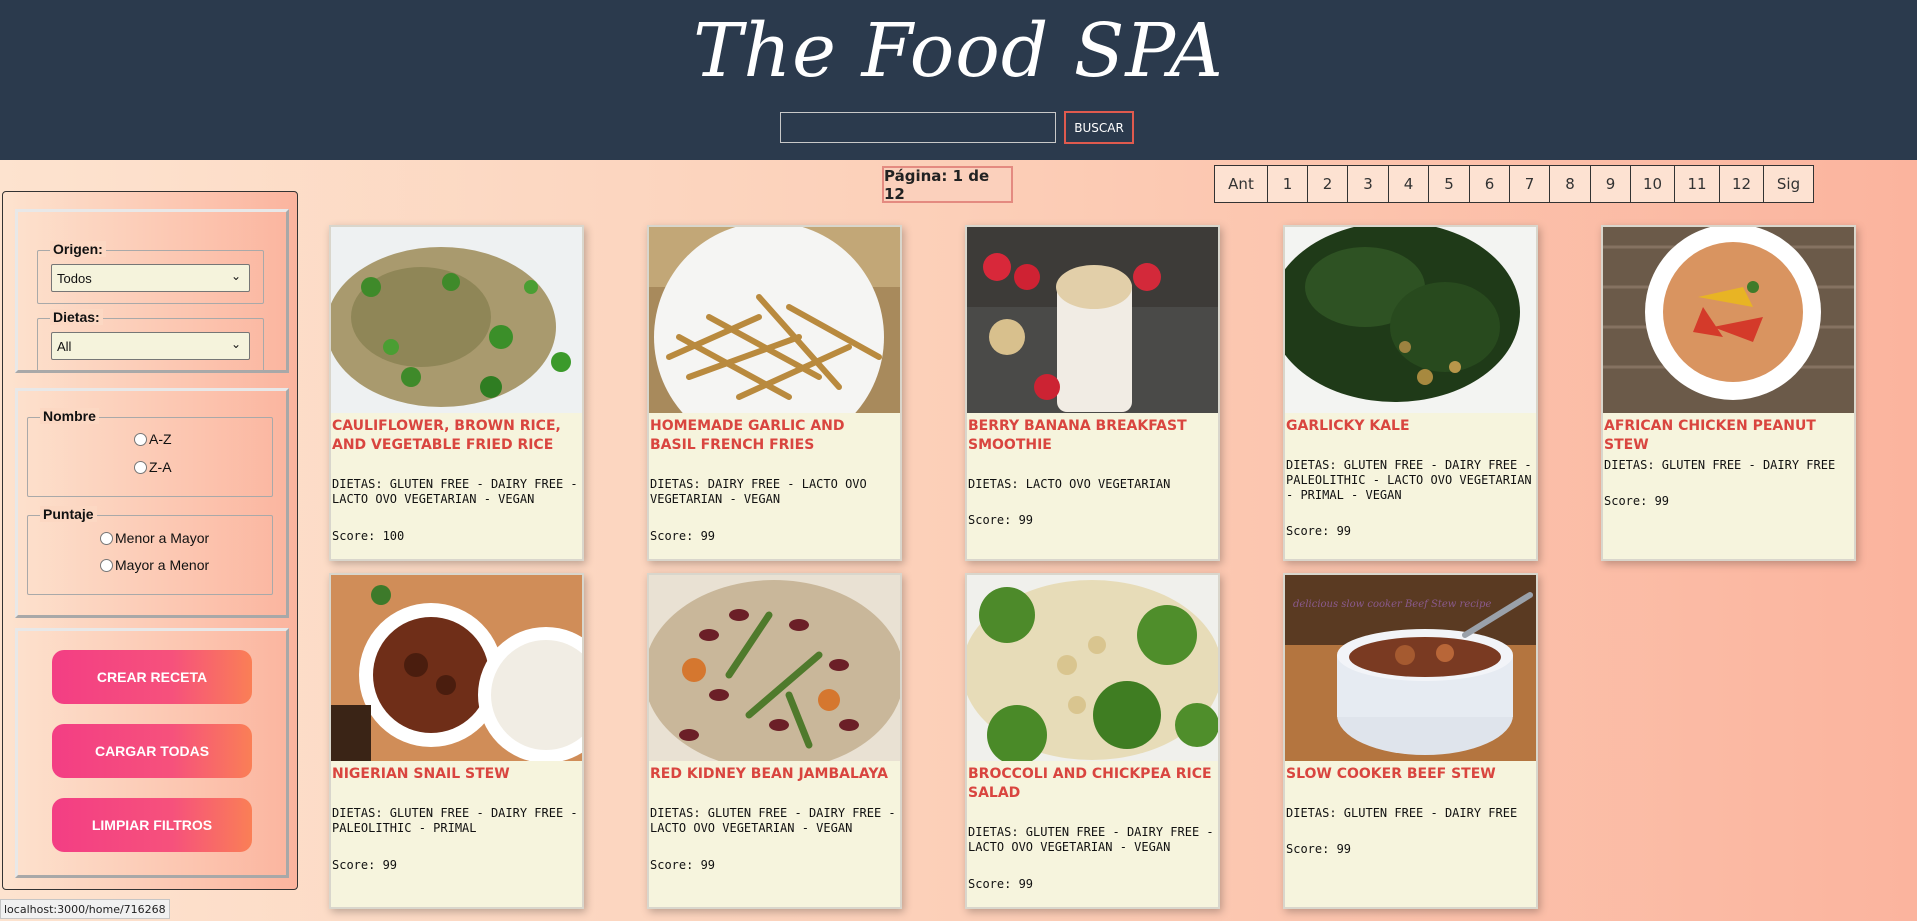 The width and height of the screenshot is (1917, 921). Describe the element at coordinates (160, 439) in the screenshot. I see `sort-az-label: A-Z` at that location.